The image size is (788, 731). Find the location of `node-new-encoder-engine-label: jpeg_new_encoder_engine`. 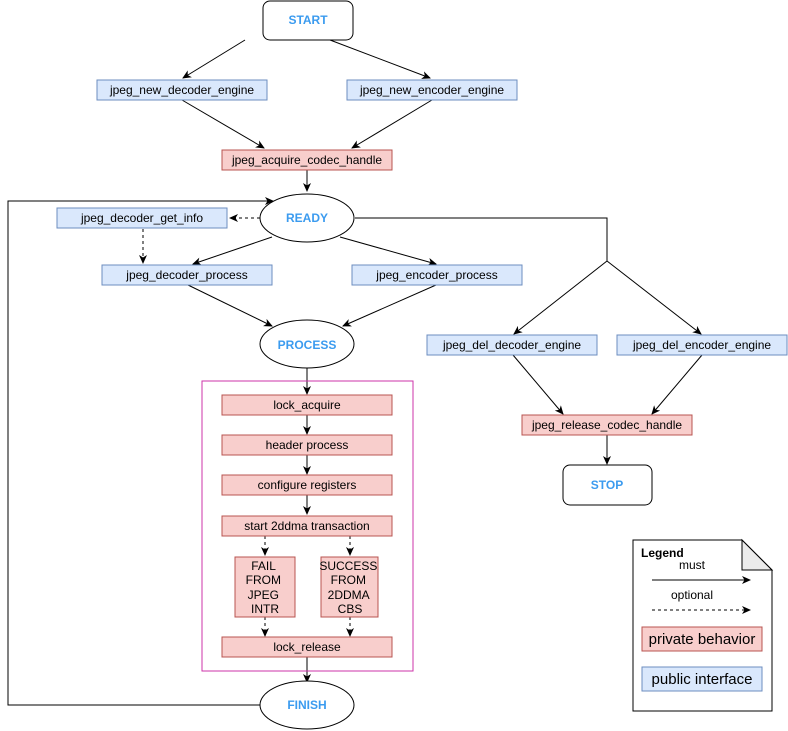

node-new-encoder-engine-label: jpeg_new_encoder_engine is located at coordinates (431, 90).